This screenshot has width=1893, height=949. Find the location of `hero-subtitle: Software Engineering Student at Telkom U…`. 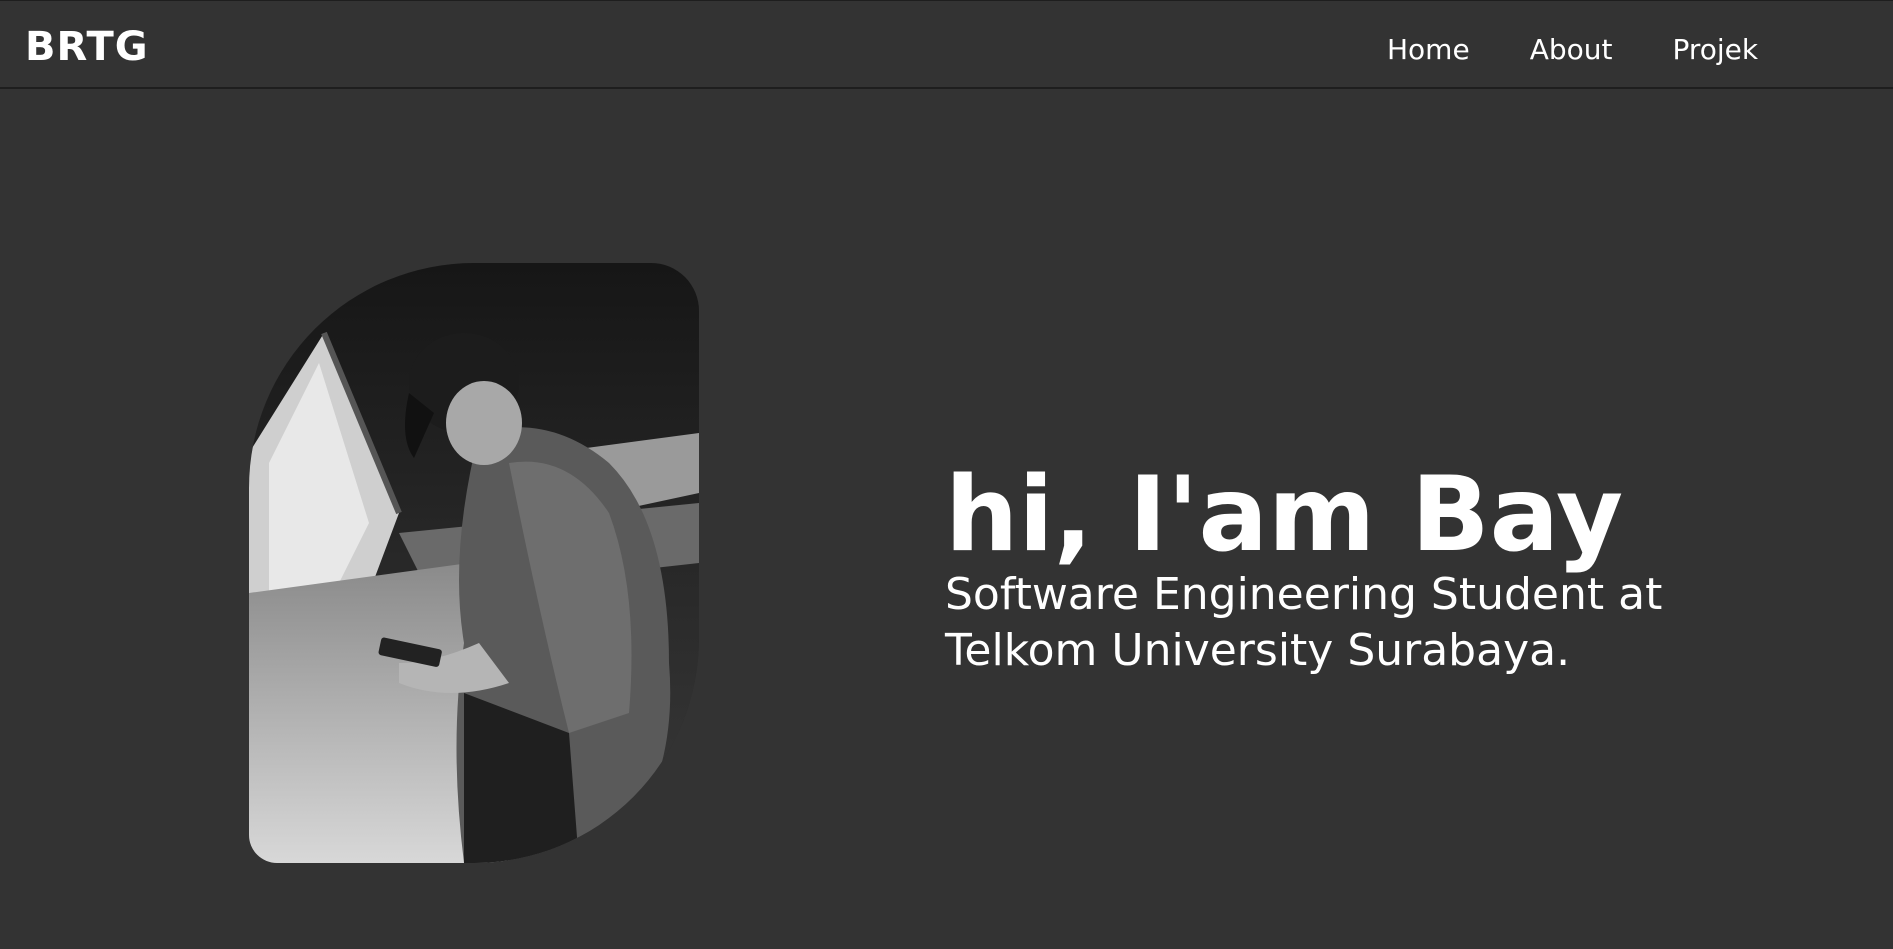

hero-subtitle: Software Engineering Student at Telkom U… is located at coordinates (1304, 622).